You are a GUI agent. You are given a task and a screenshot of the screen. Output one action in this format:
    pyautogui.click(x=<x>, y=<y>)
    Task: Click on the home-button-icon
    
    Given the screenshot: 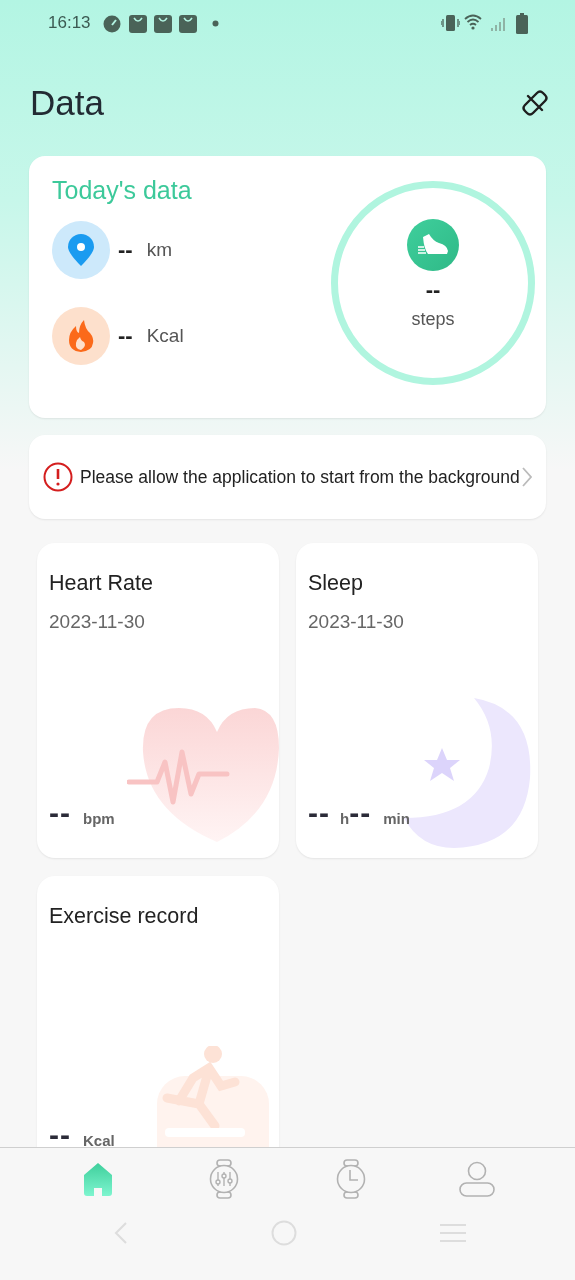 What is the action you would take?
    pyautogui.click(x=283, y=1233)
    